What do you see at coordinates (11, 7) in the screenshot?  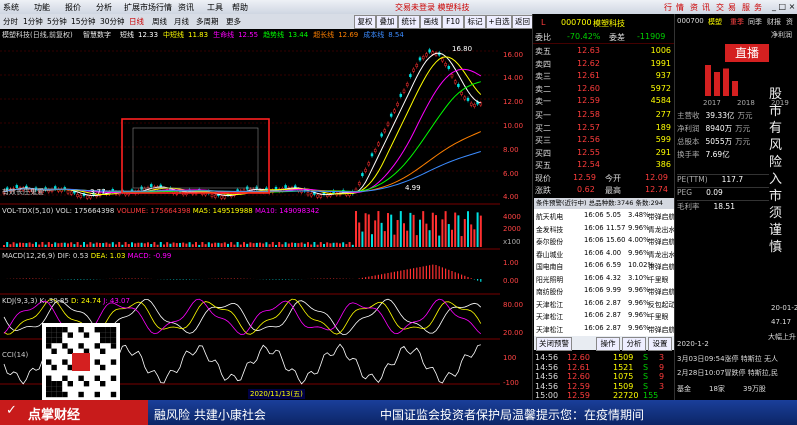 I see `menu-item-system: 系统` at bounding box center [11, 7].